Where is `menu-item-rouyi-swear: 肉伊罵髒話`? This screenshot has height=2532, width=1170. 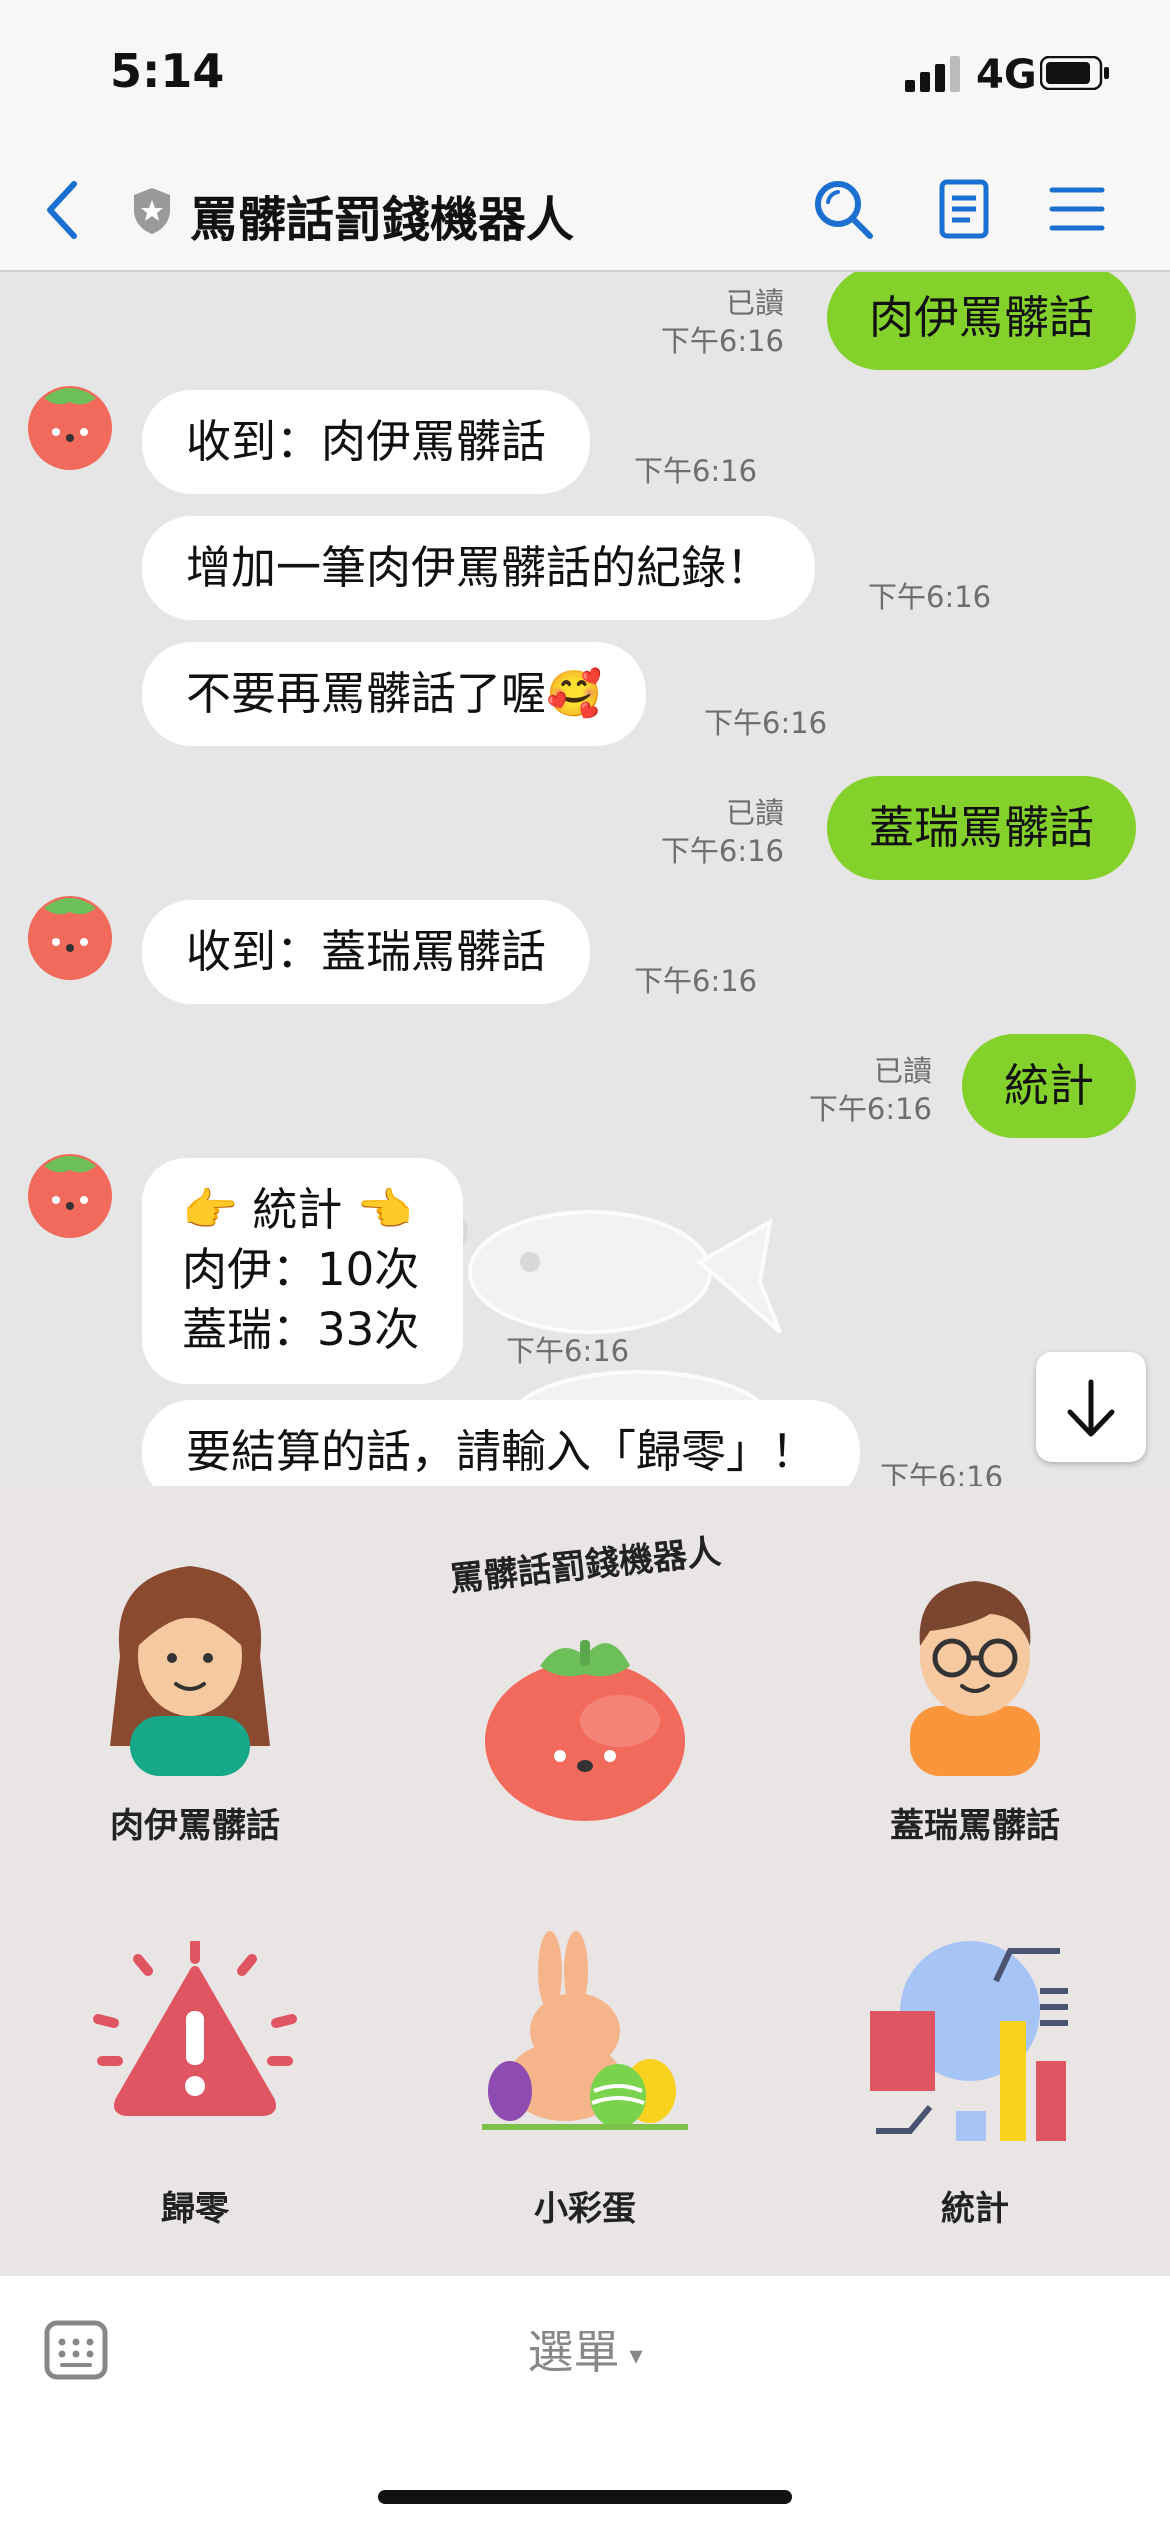 menu-item-rouyi-swear: 肉伊罵髒話 is located at coordinates (195, 1683).